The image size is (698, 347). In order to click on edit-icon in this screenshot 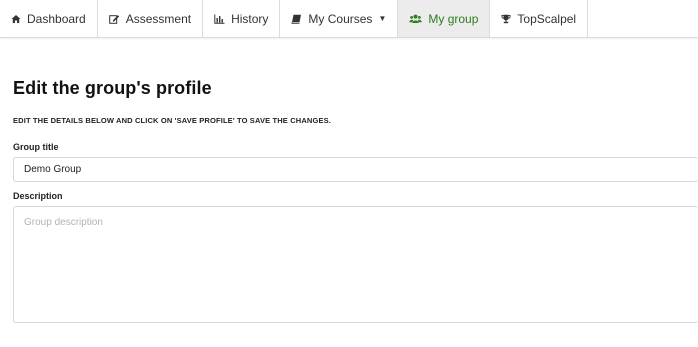, I will do `click(114, 19)`.